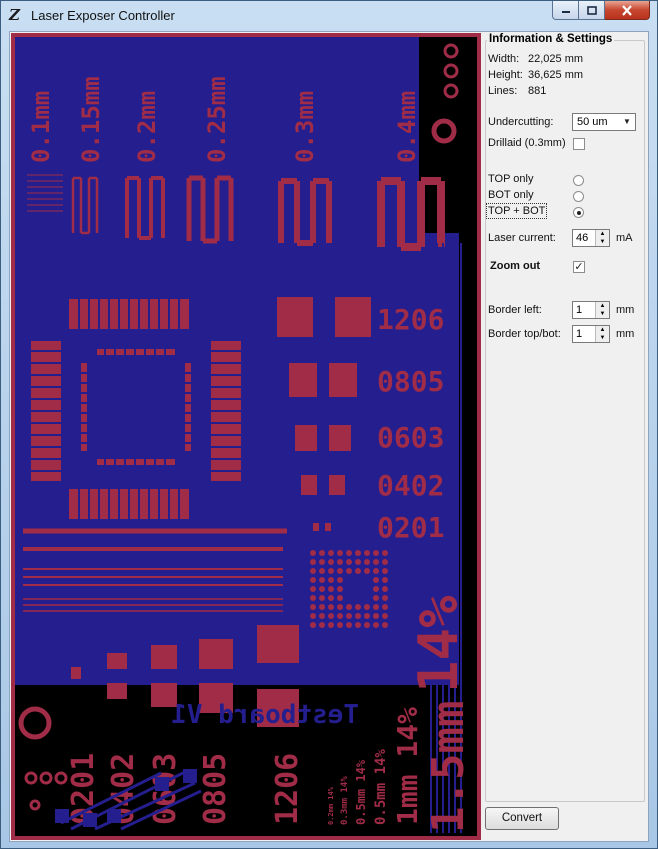 This screenshot has width=658, height=849. I want to click on trace-label-0-3mm: 0.3mm, so click(305, 127).